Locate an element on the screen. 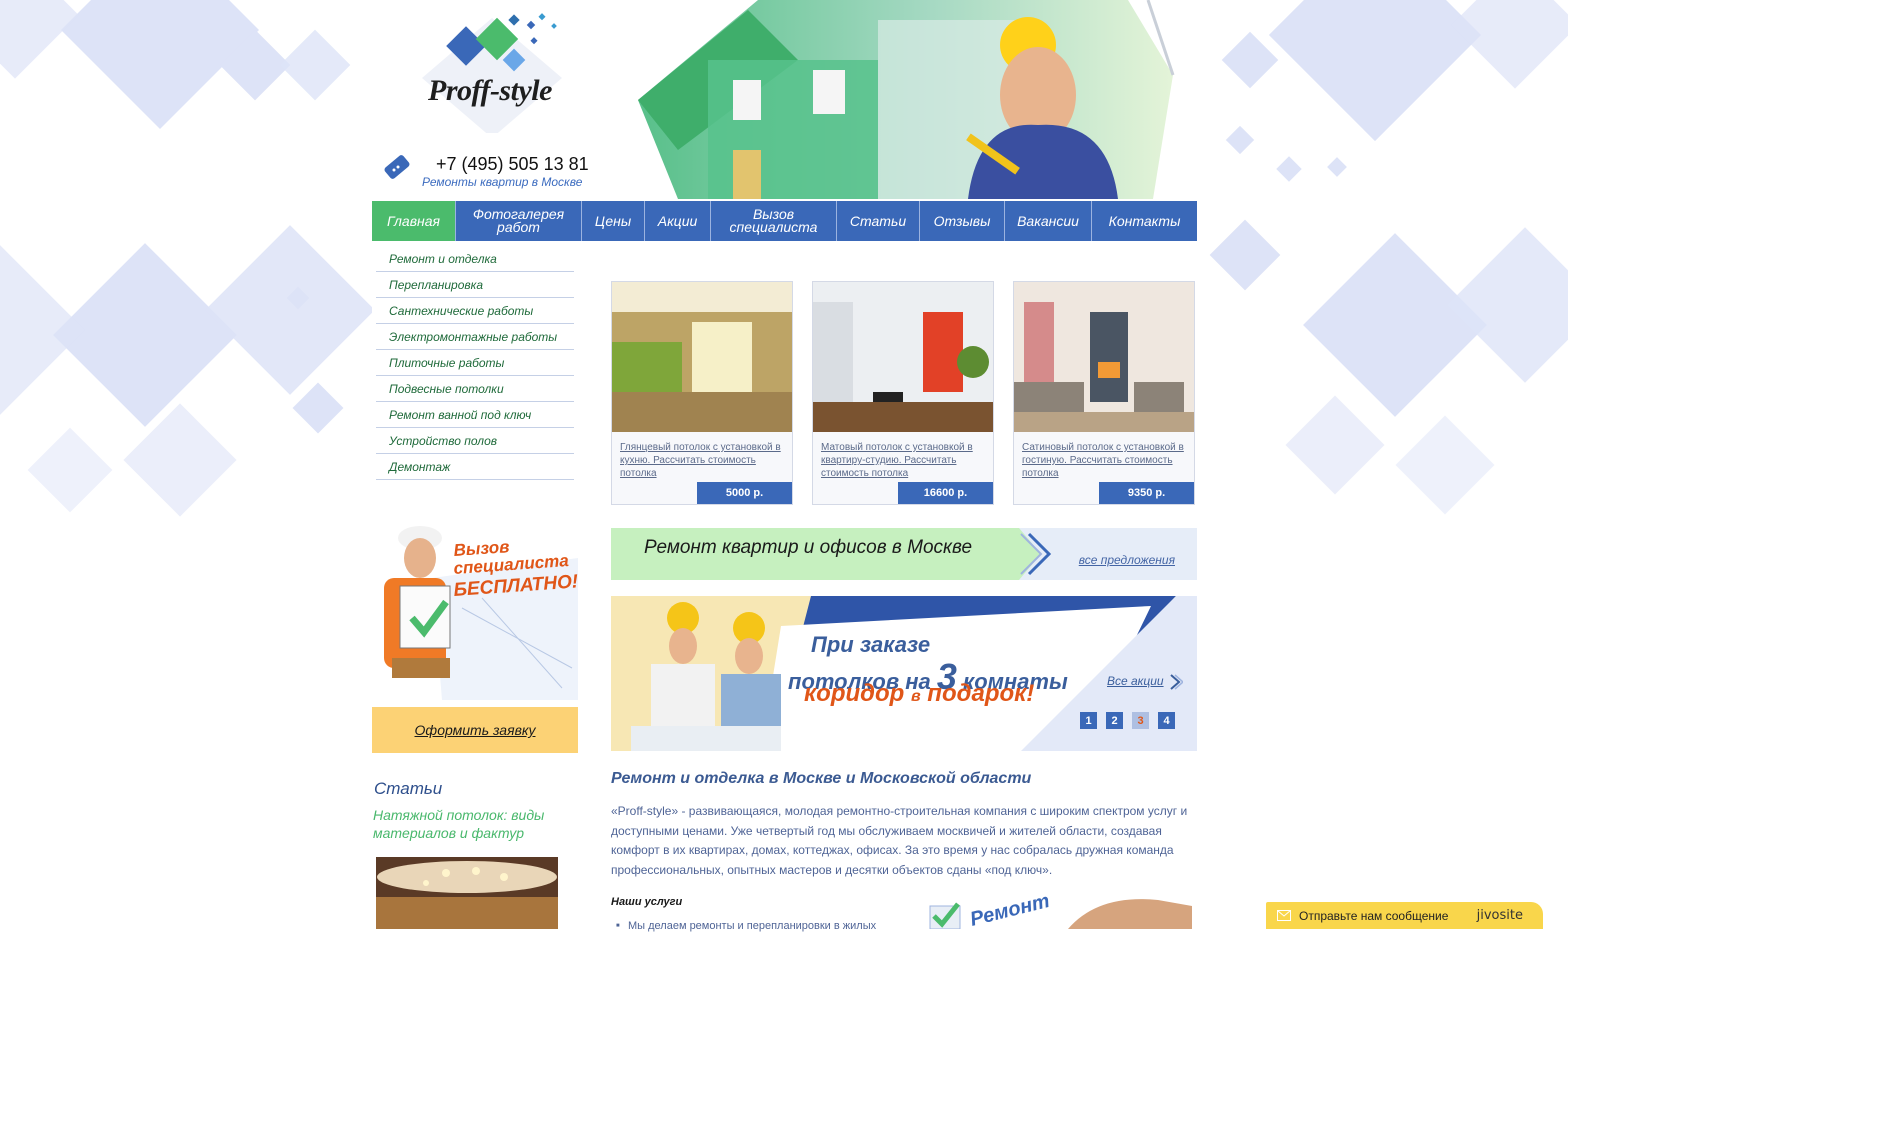 Image resolution: width=1903 pixels, height=1128 pixels. chat-brand: jivosite is located at coordinates (1499, 915).